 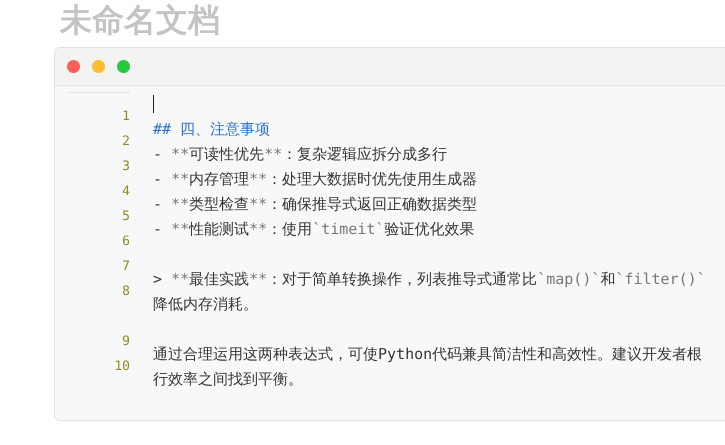 I want to click on markdown-line: > **最佳实践**：对于简单转换操作，列表推导式通常比`map()`和`filter()`, so click(x=429, y=279).